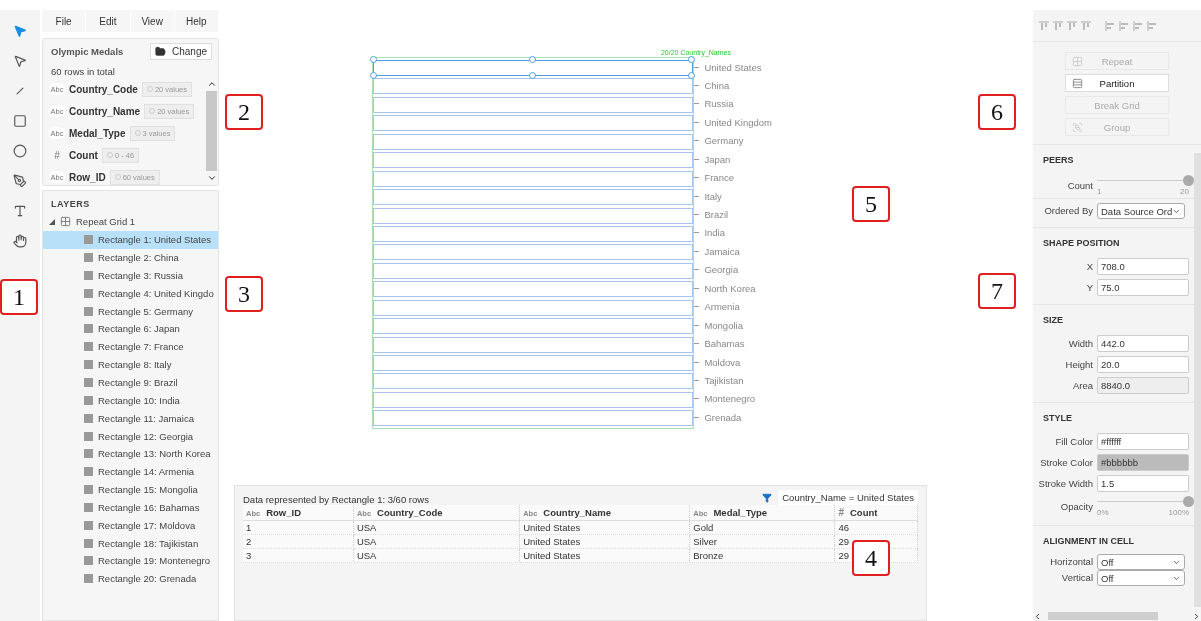 This screenshot has width=1201, height=621. I want to click on layer-row: Rectangle 13: North Korea, so click(130, 453).